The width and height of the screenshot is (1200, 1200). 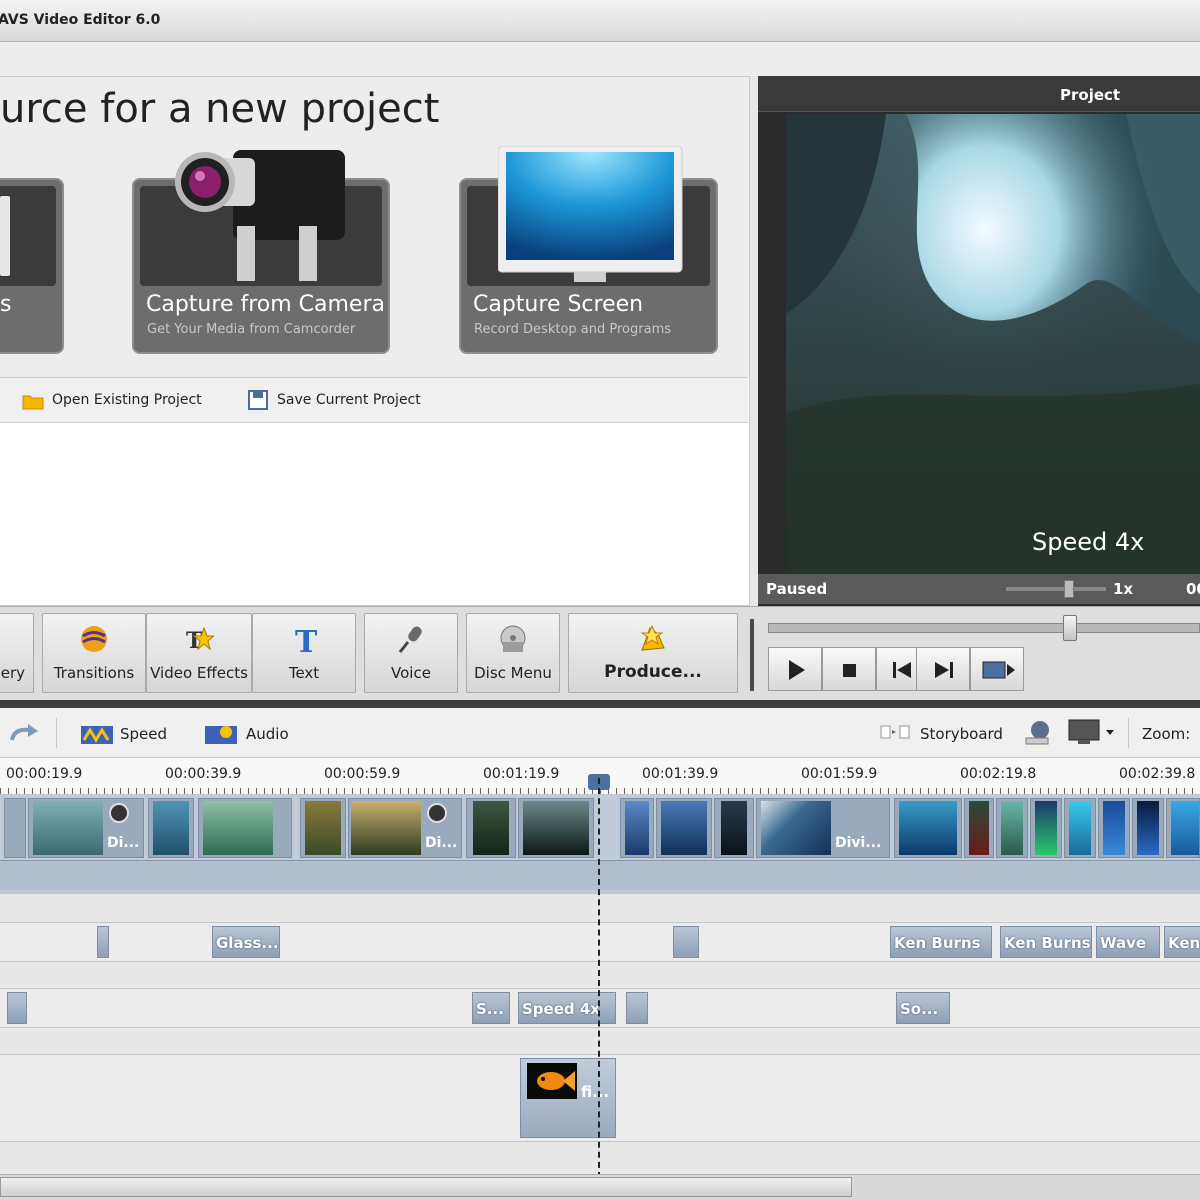 I want to click on toolbar-video-effects-button: T Video Effects, so click(x=199, y=653).